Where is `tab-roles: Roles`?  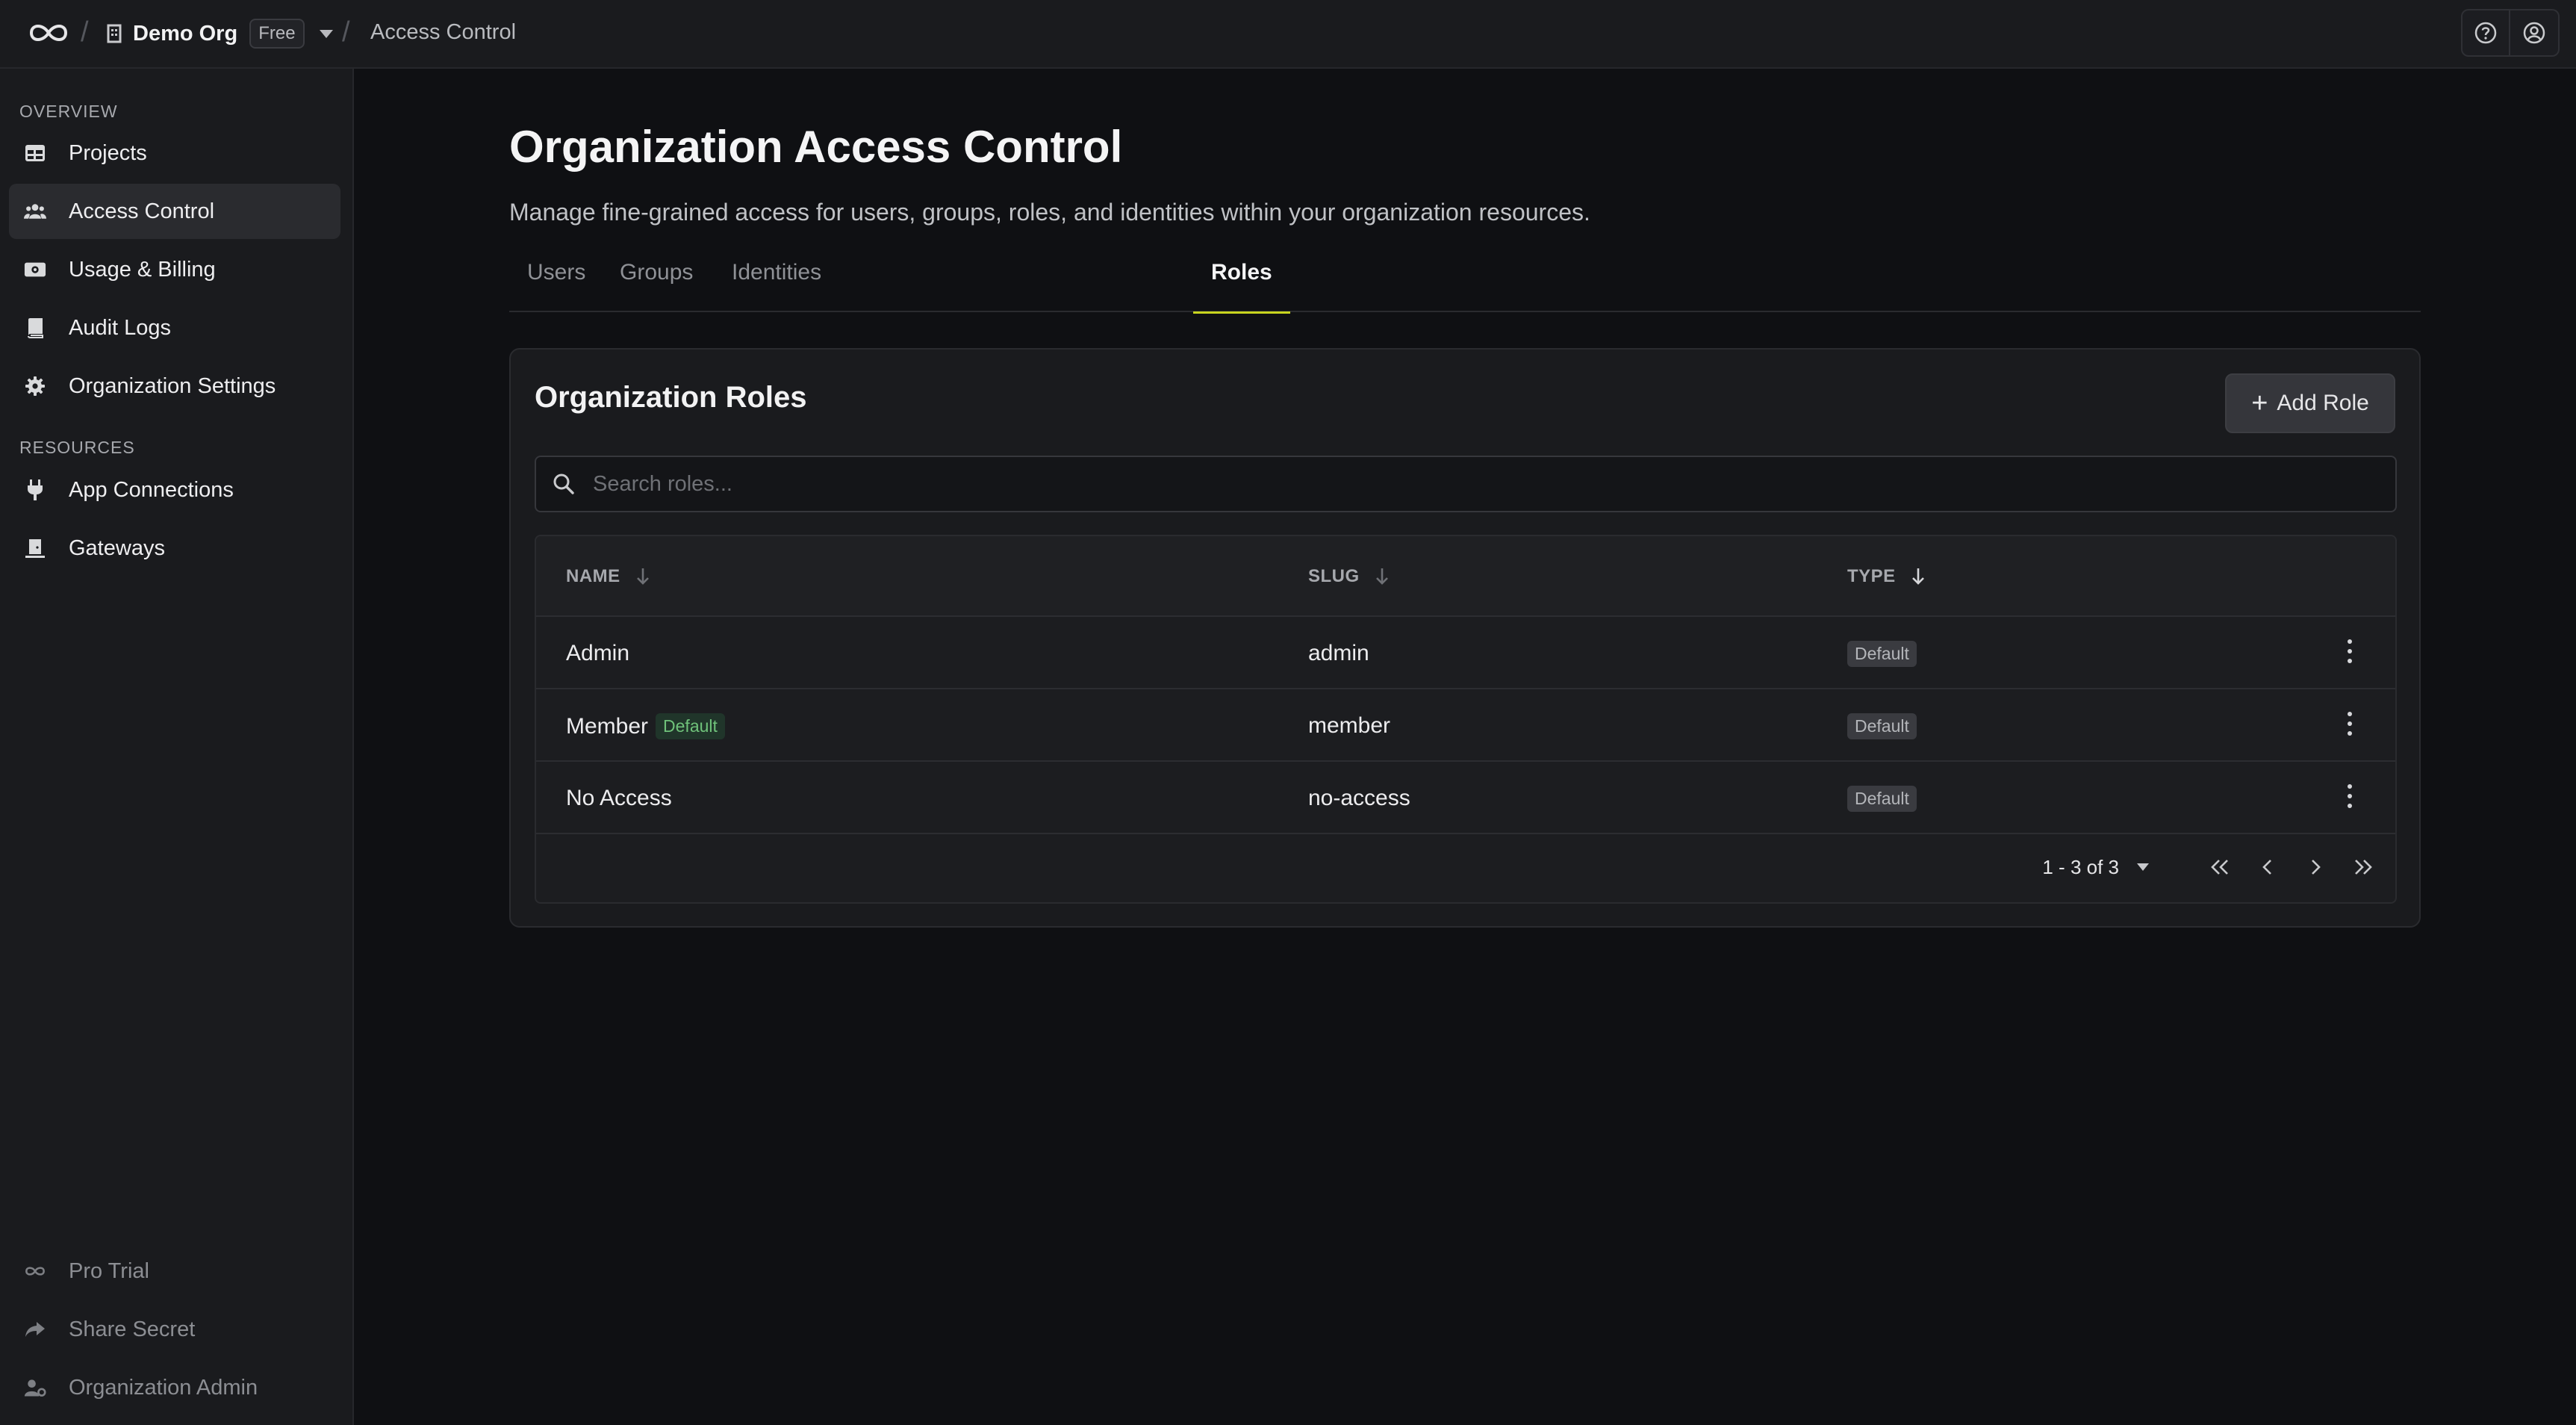 tab-roles: Roles is located at coordinates (1241, 287).